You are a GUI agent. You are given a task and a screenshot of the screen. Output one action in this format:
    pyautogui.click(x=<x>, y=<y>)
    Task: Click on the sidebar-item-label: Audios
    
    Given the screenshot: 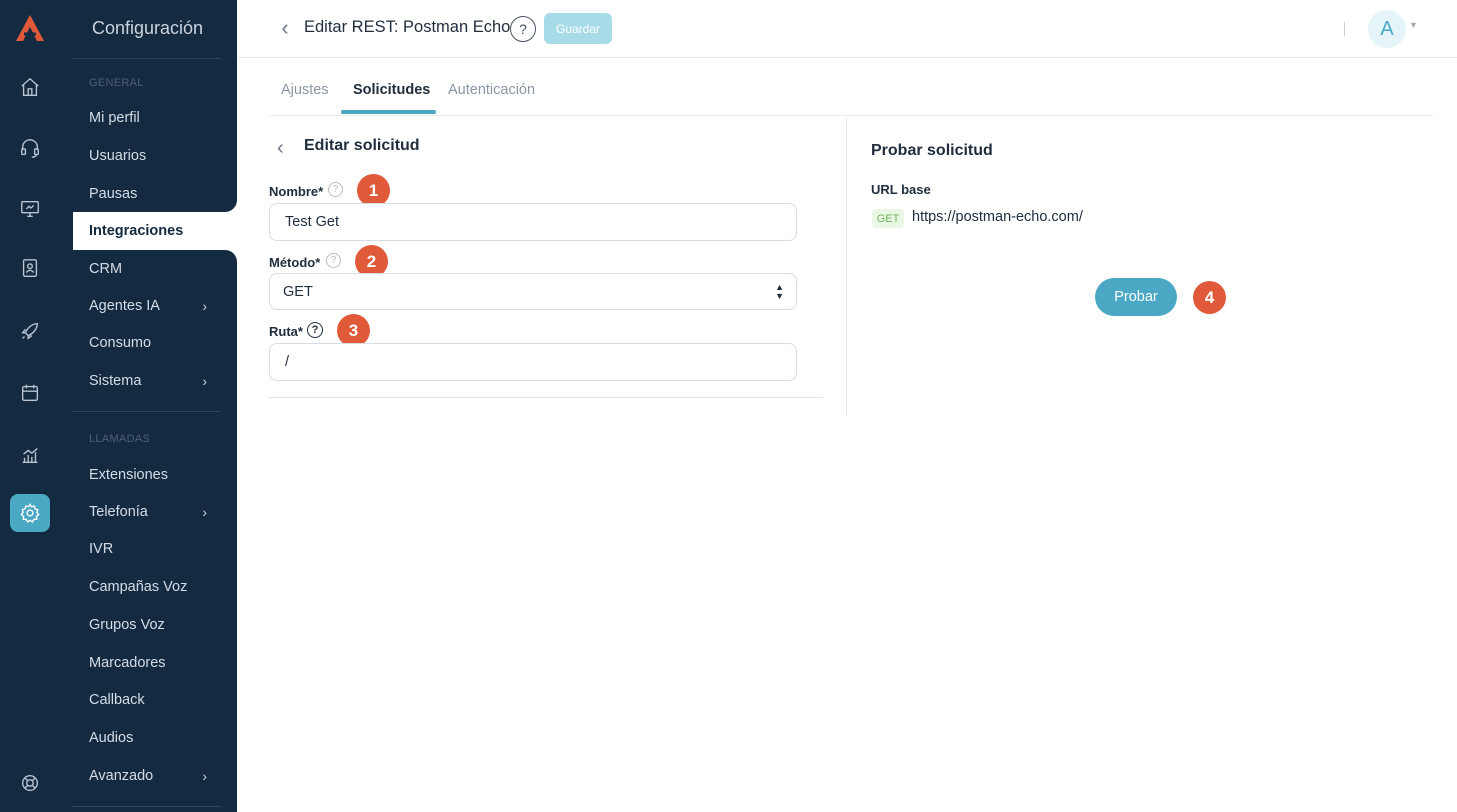 What is the action you would take?
    pyautogui.click(x=111, y=738)
    